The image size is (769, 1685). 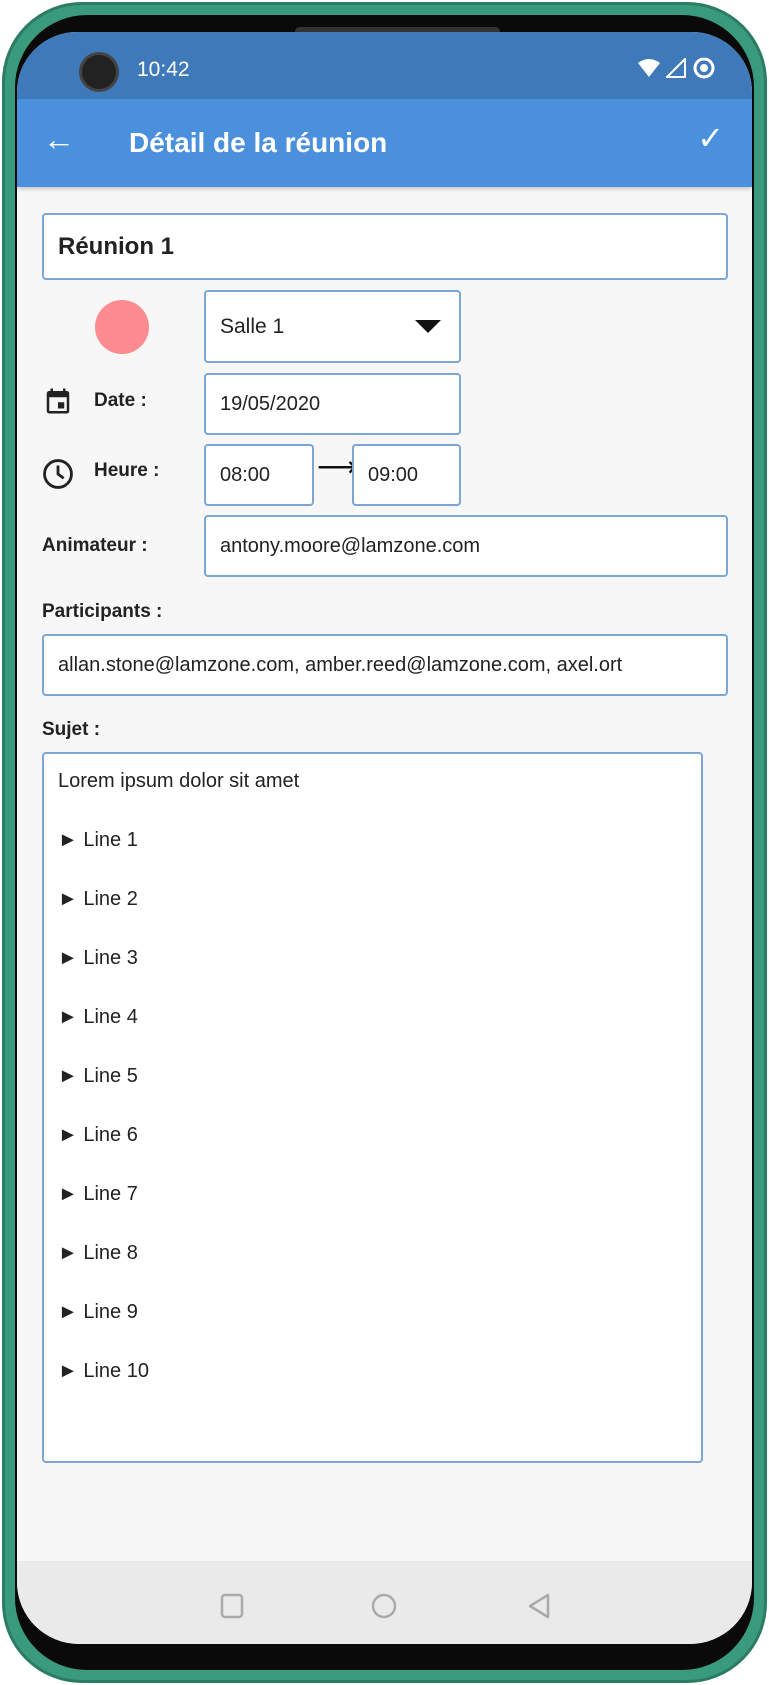 I want to click on check-icon: ✓, so click(x=710, y=138).